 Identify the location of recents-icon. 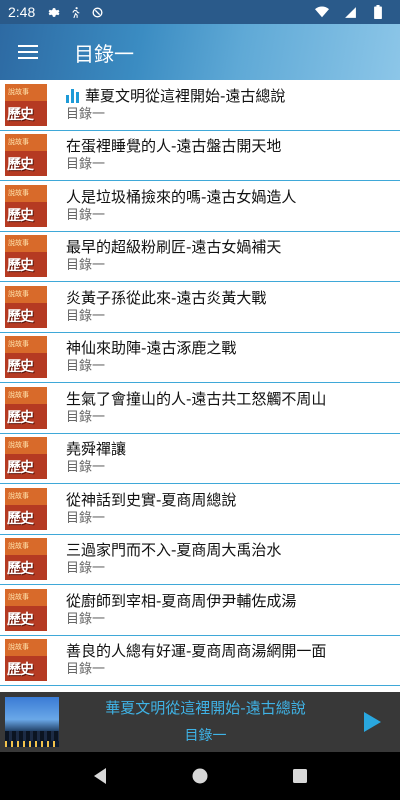
(300, 776).